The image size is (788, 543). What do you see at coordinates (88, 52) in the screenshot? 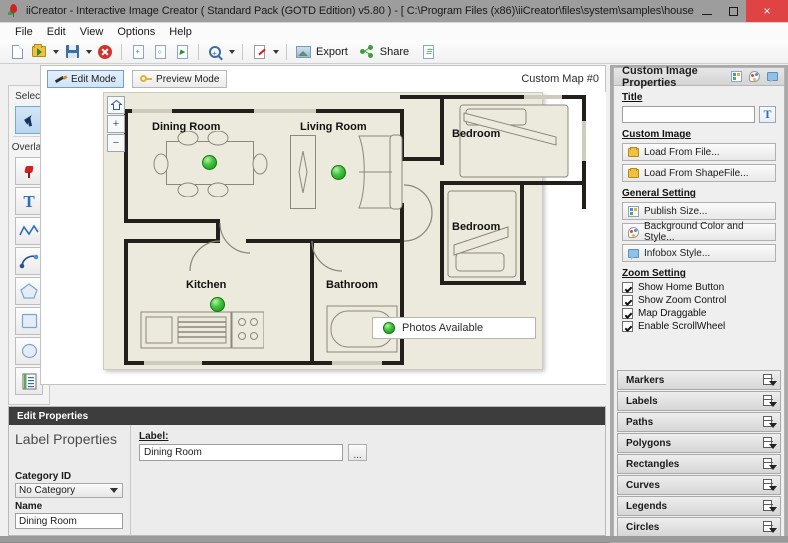
I see `save-dropdown` at bounding box center [88, 52].